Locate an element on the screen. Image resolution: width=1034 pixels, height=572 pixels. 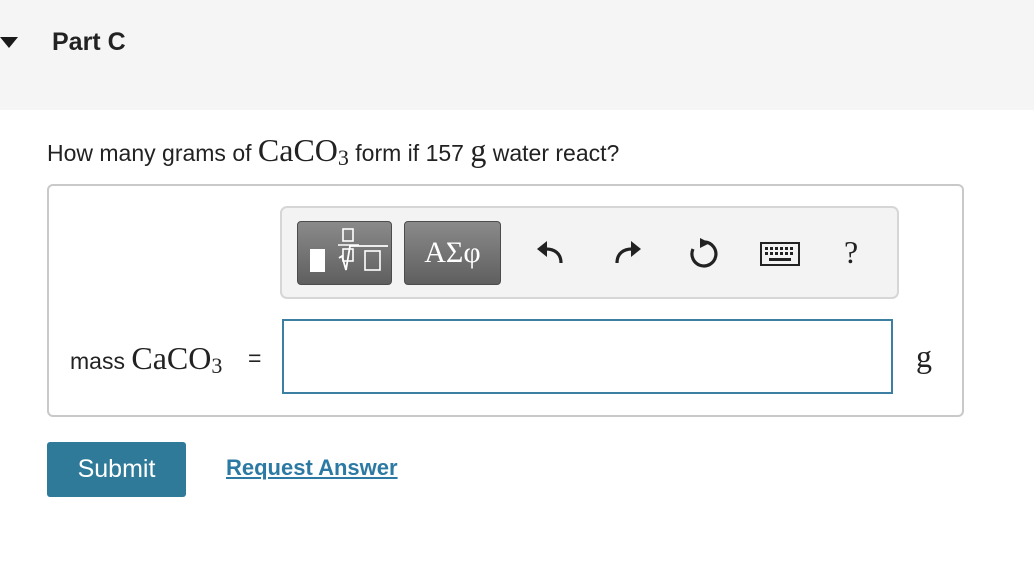
question-formula-subscript: 3 is located at coordinates (343, 157).